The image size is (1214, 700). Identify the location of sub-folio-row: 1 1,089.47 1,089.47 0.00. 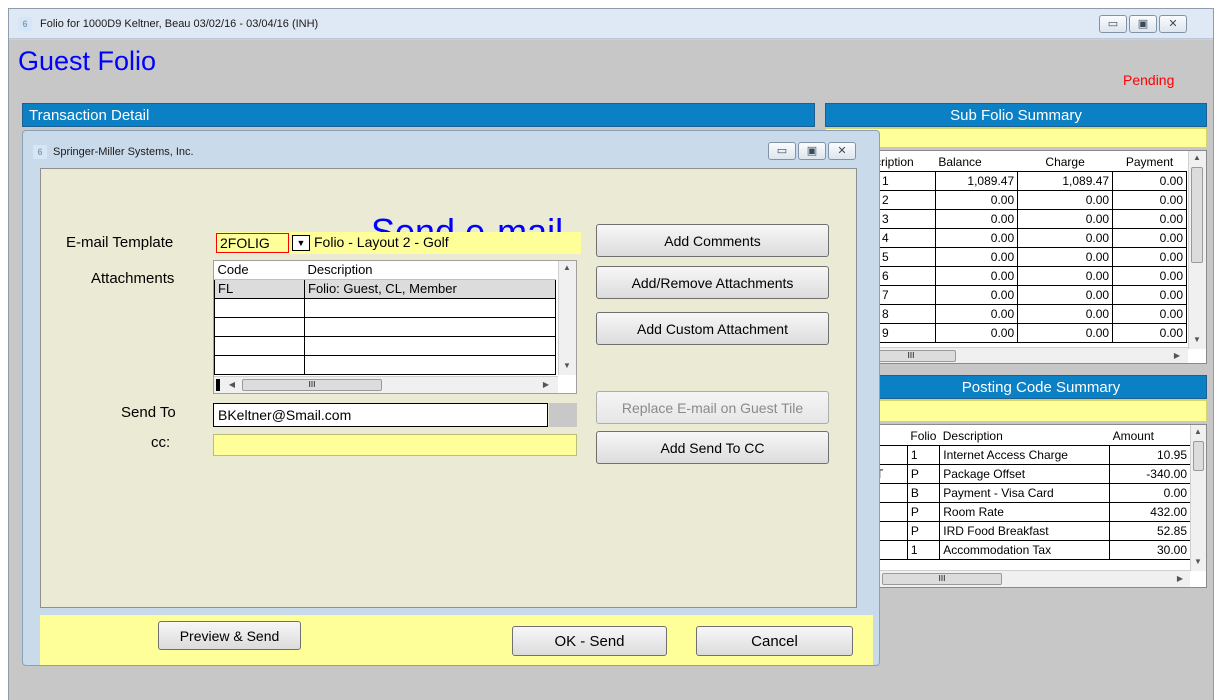
(1029, 180).